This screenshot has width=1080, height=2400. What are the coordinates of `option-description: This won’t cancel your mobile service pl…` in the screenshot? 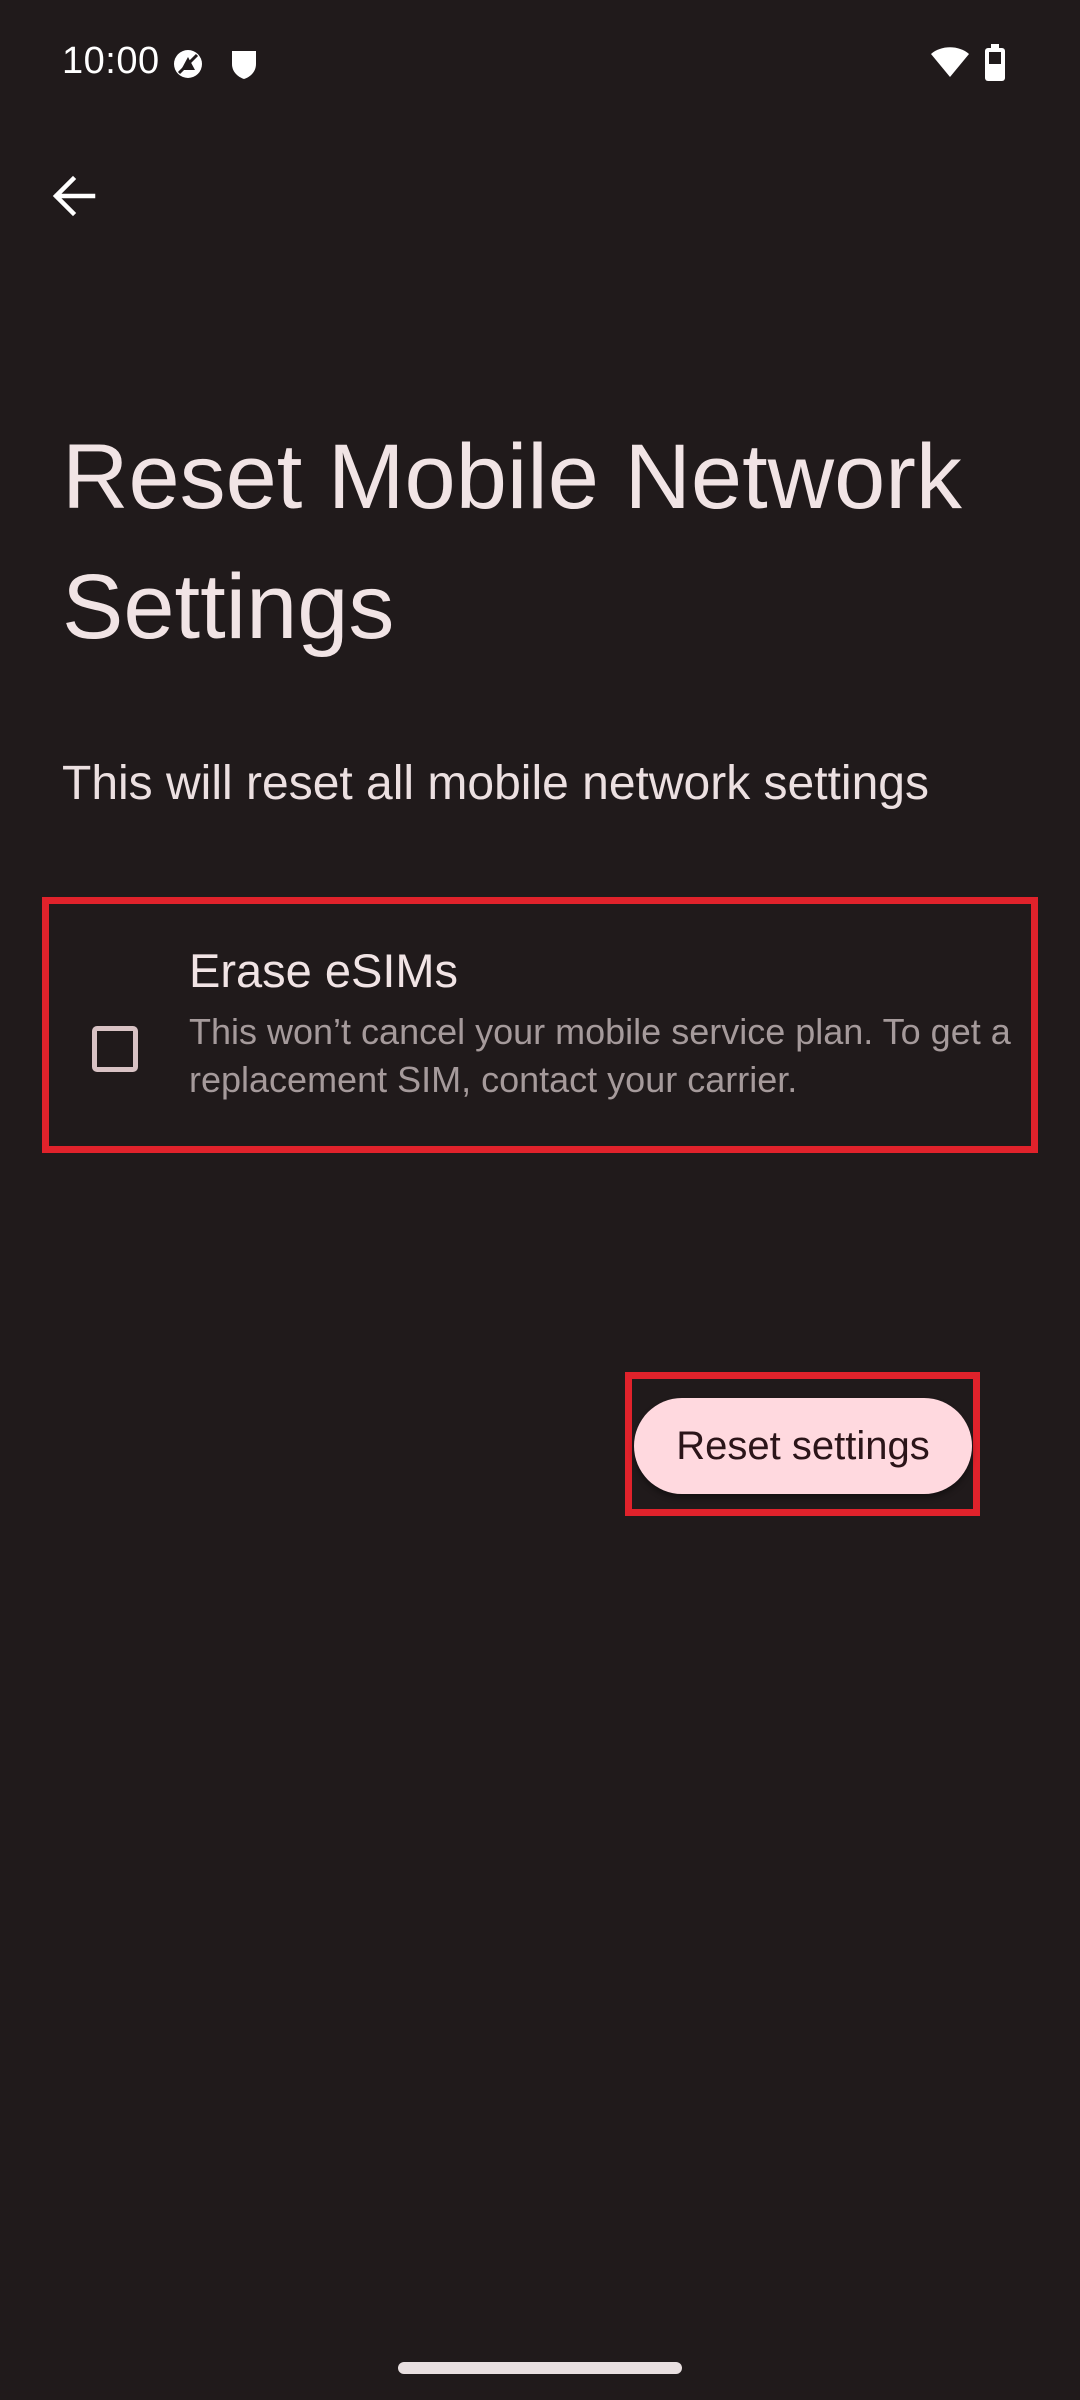 It's located at (600, 1055).